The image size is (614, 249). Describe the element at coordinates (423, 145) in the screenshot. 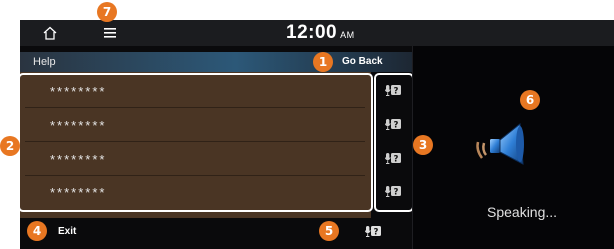

I see `callout-3: 3` at that location.